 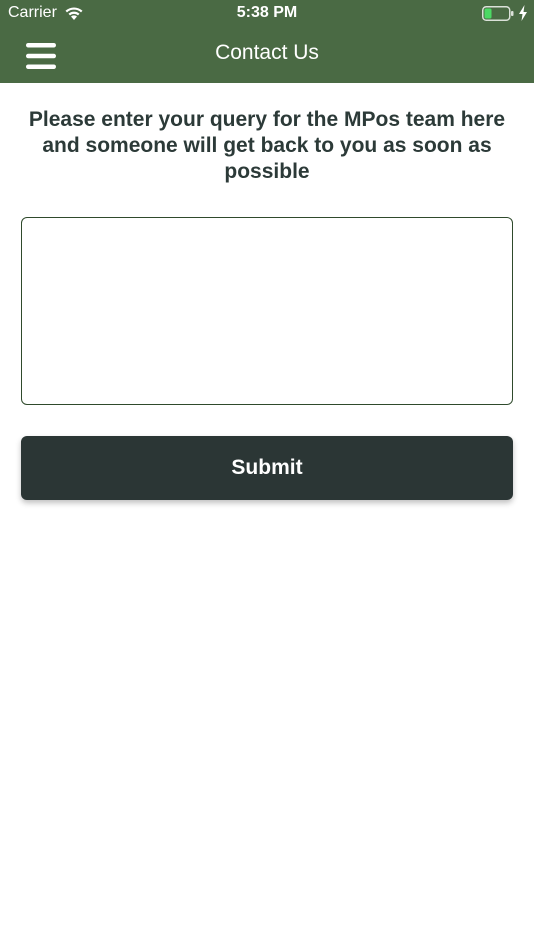 I want to click on submit-button: Submit, so click(x=267, y=468).